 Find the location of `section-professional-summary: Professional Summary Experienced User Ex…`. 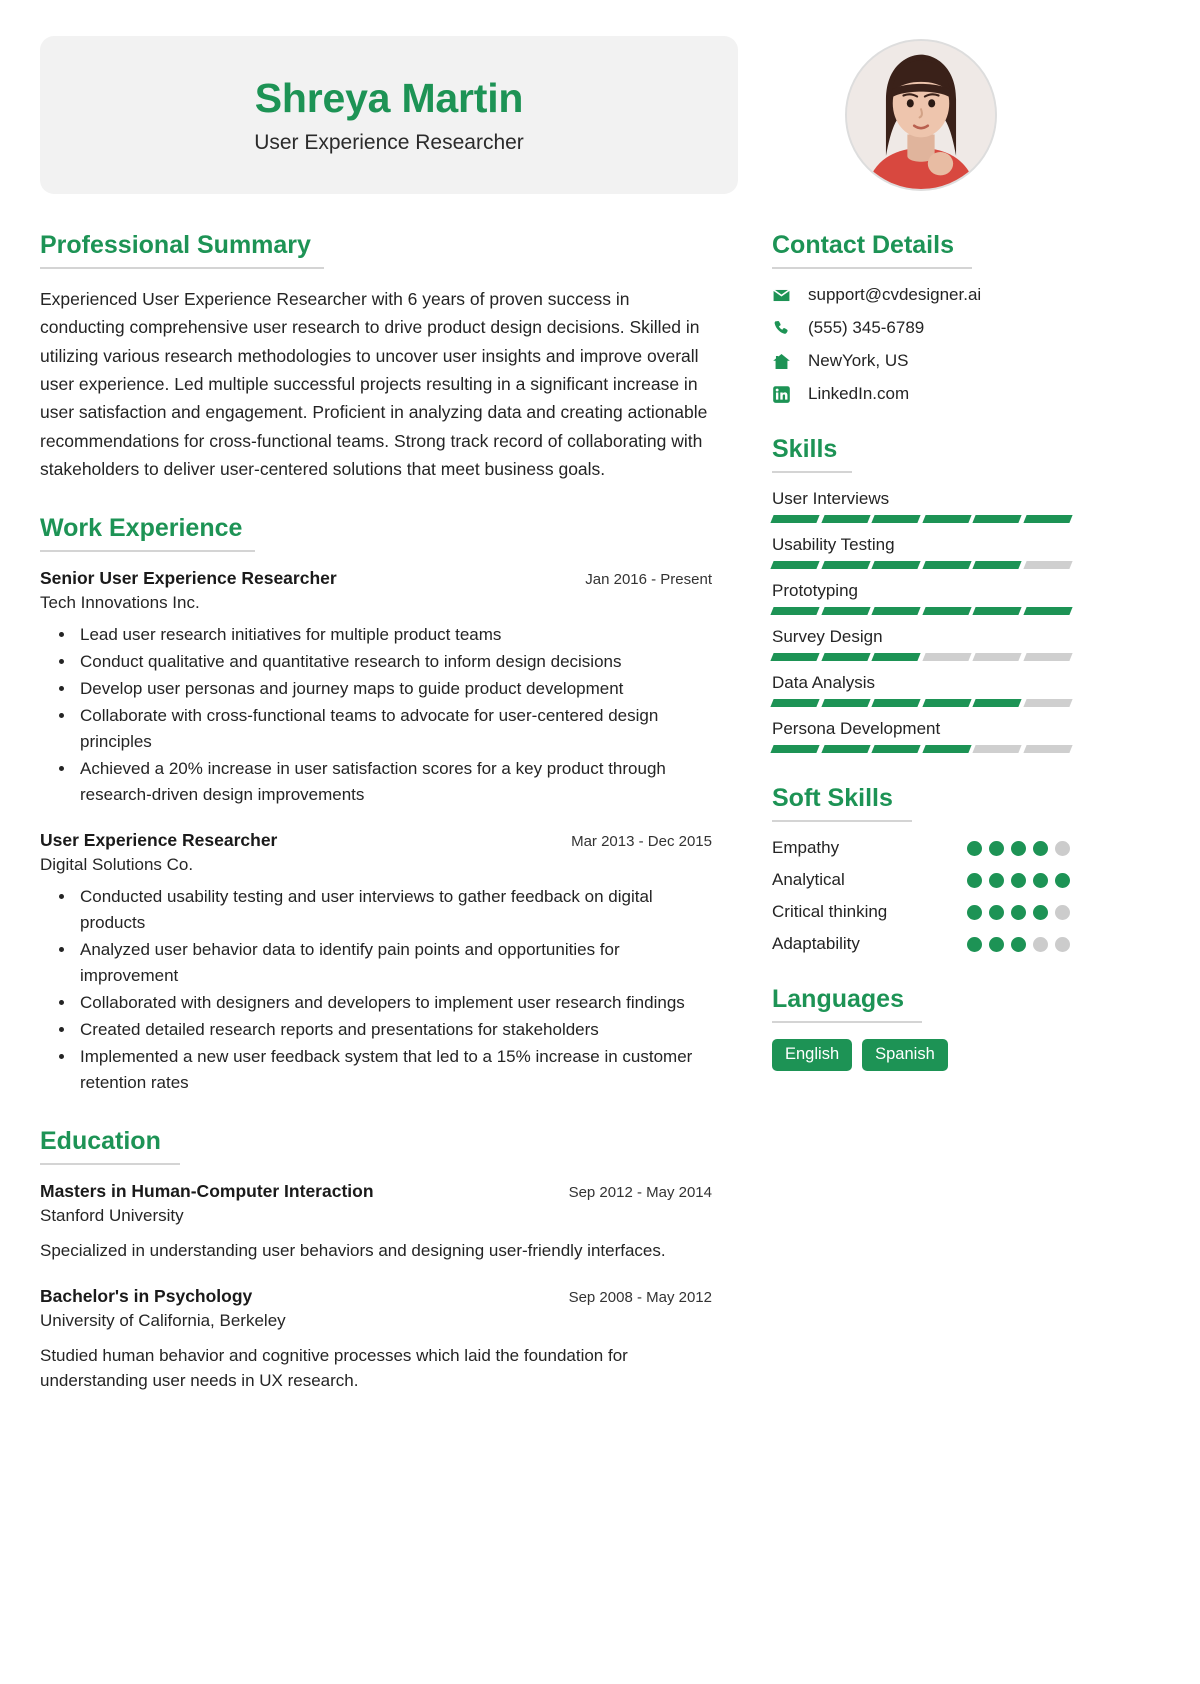

section-professional-summary: Professional Summary Experienced User Ex… is located at coordinates (376, 356).